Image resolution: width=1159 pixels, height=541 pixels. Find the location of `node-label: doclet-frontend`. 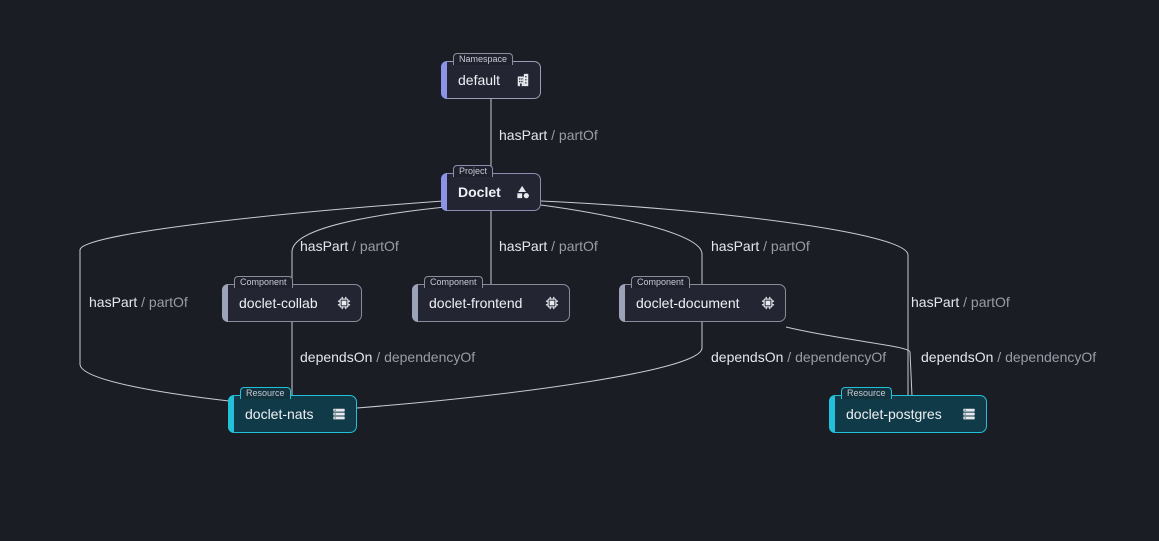

node-label: doclet-frontend is located at coordinates (476, 303).